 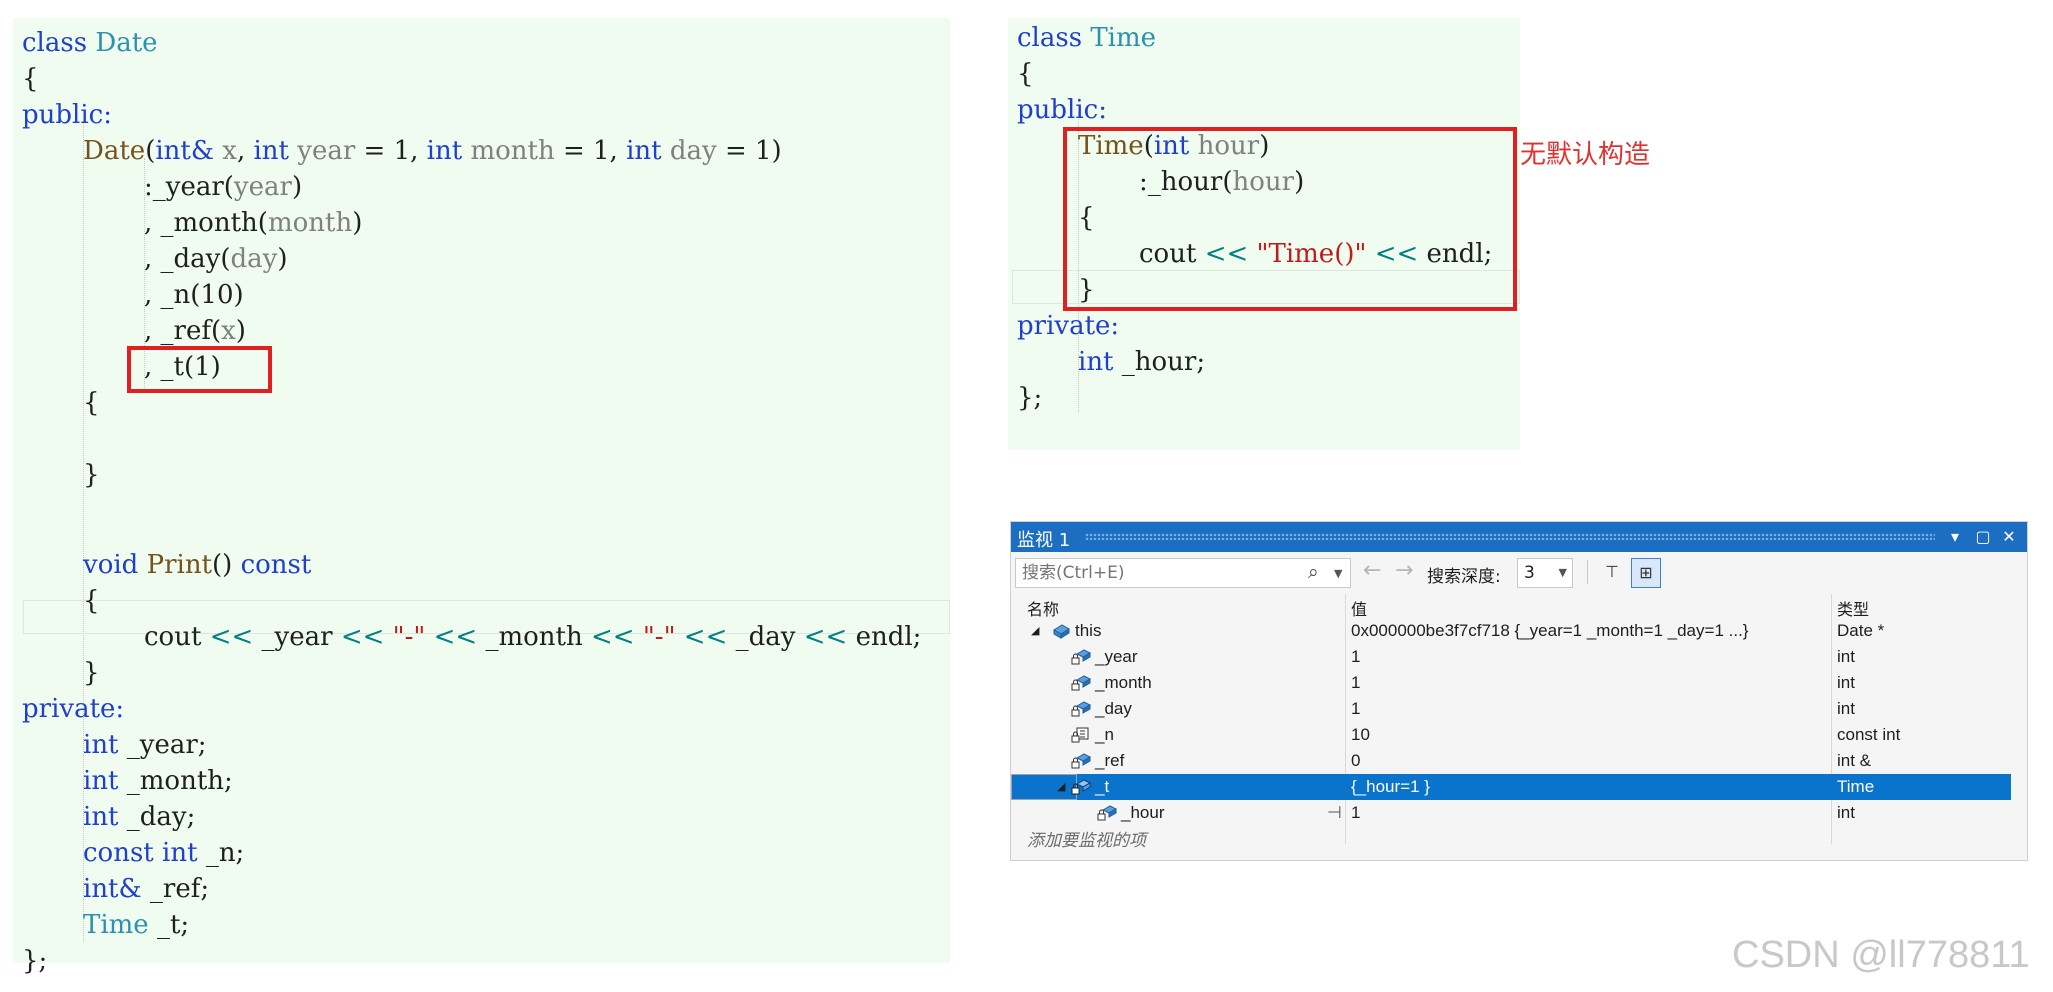 I want to click on object-icon, so click(x=1061, y=631).